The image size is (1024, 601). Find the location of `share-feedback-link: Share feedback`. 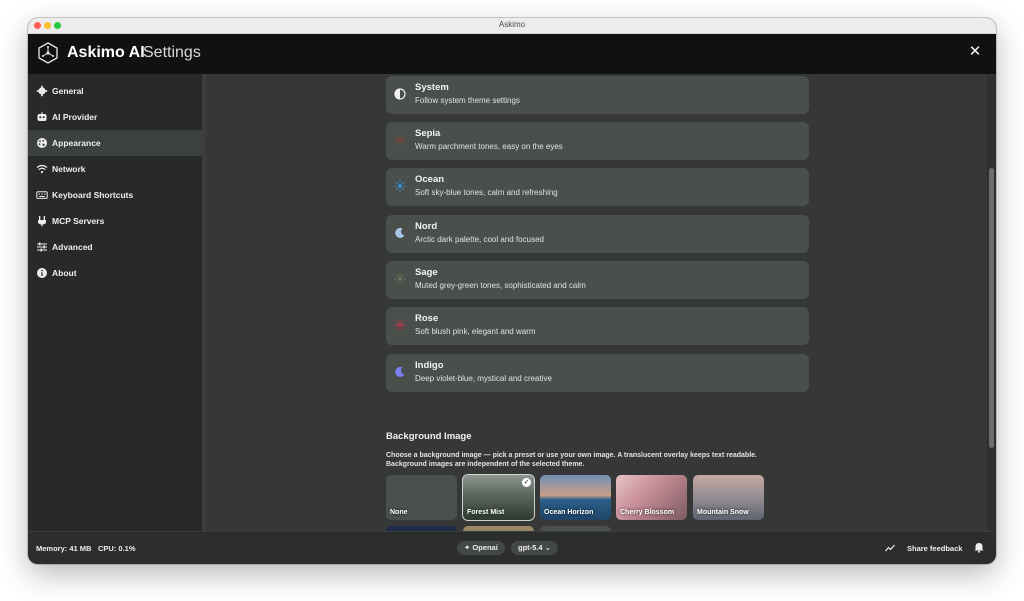

share-feedback-link: Share feedback is located at coordinates (934, 548).